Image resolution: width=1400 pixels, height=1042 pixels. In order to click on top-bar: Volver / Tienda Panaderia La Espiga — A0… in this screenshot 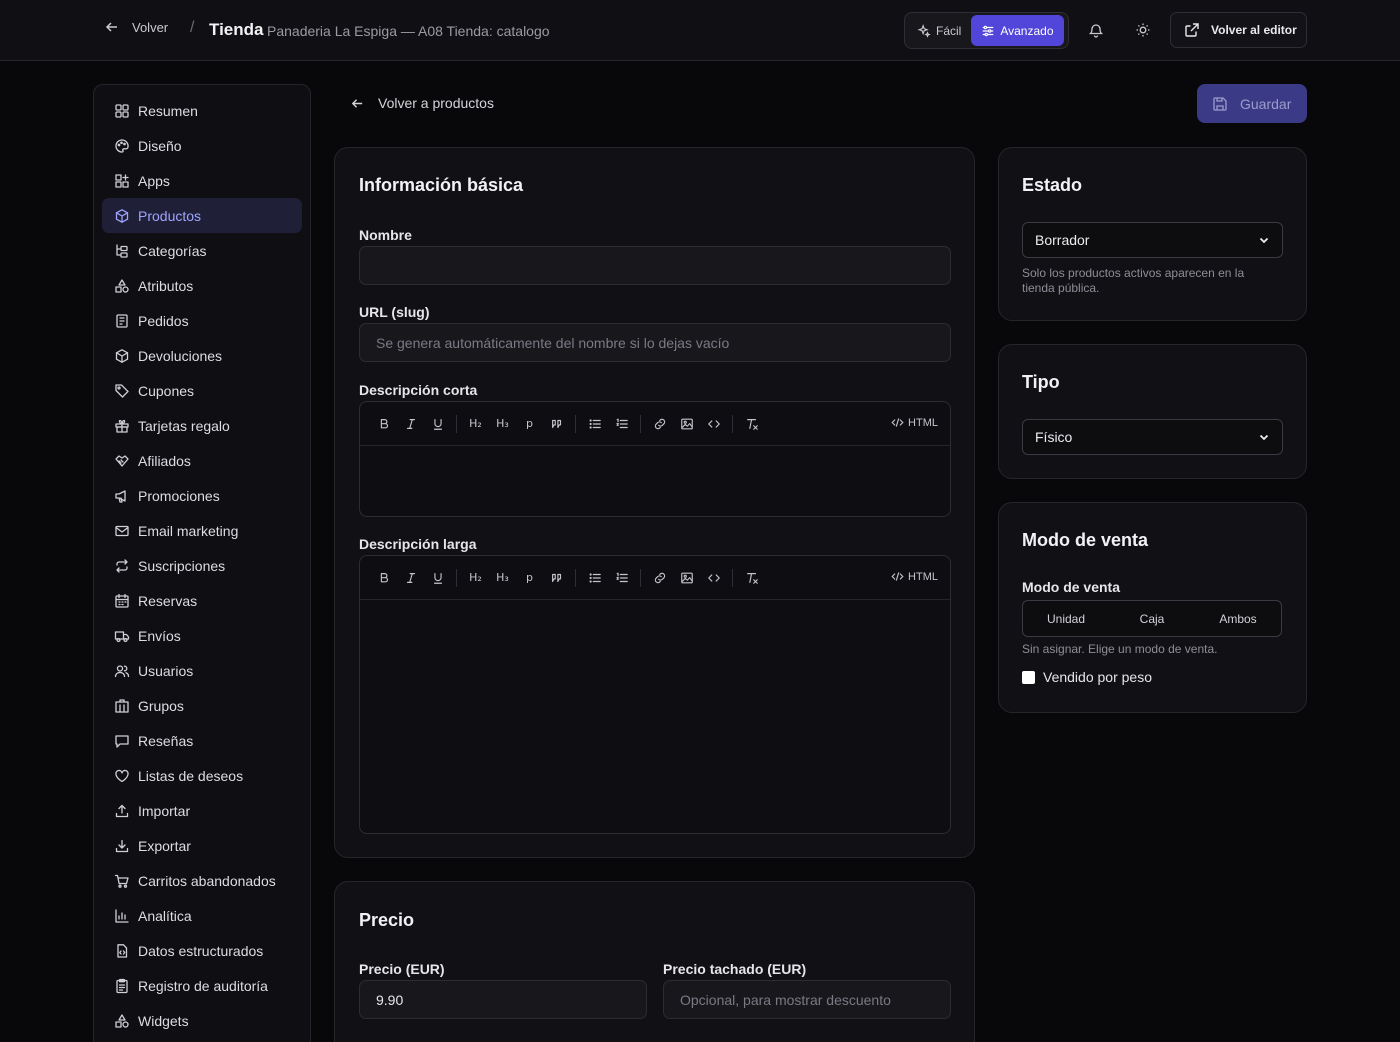, I will do `click(700, 30)`.